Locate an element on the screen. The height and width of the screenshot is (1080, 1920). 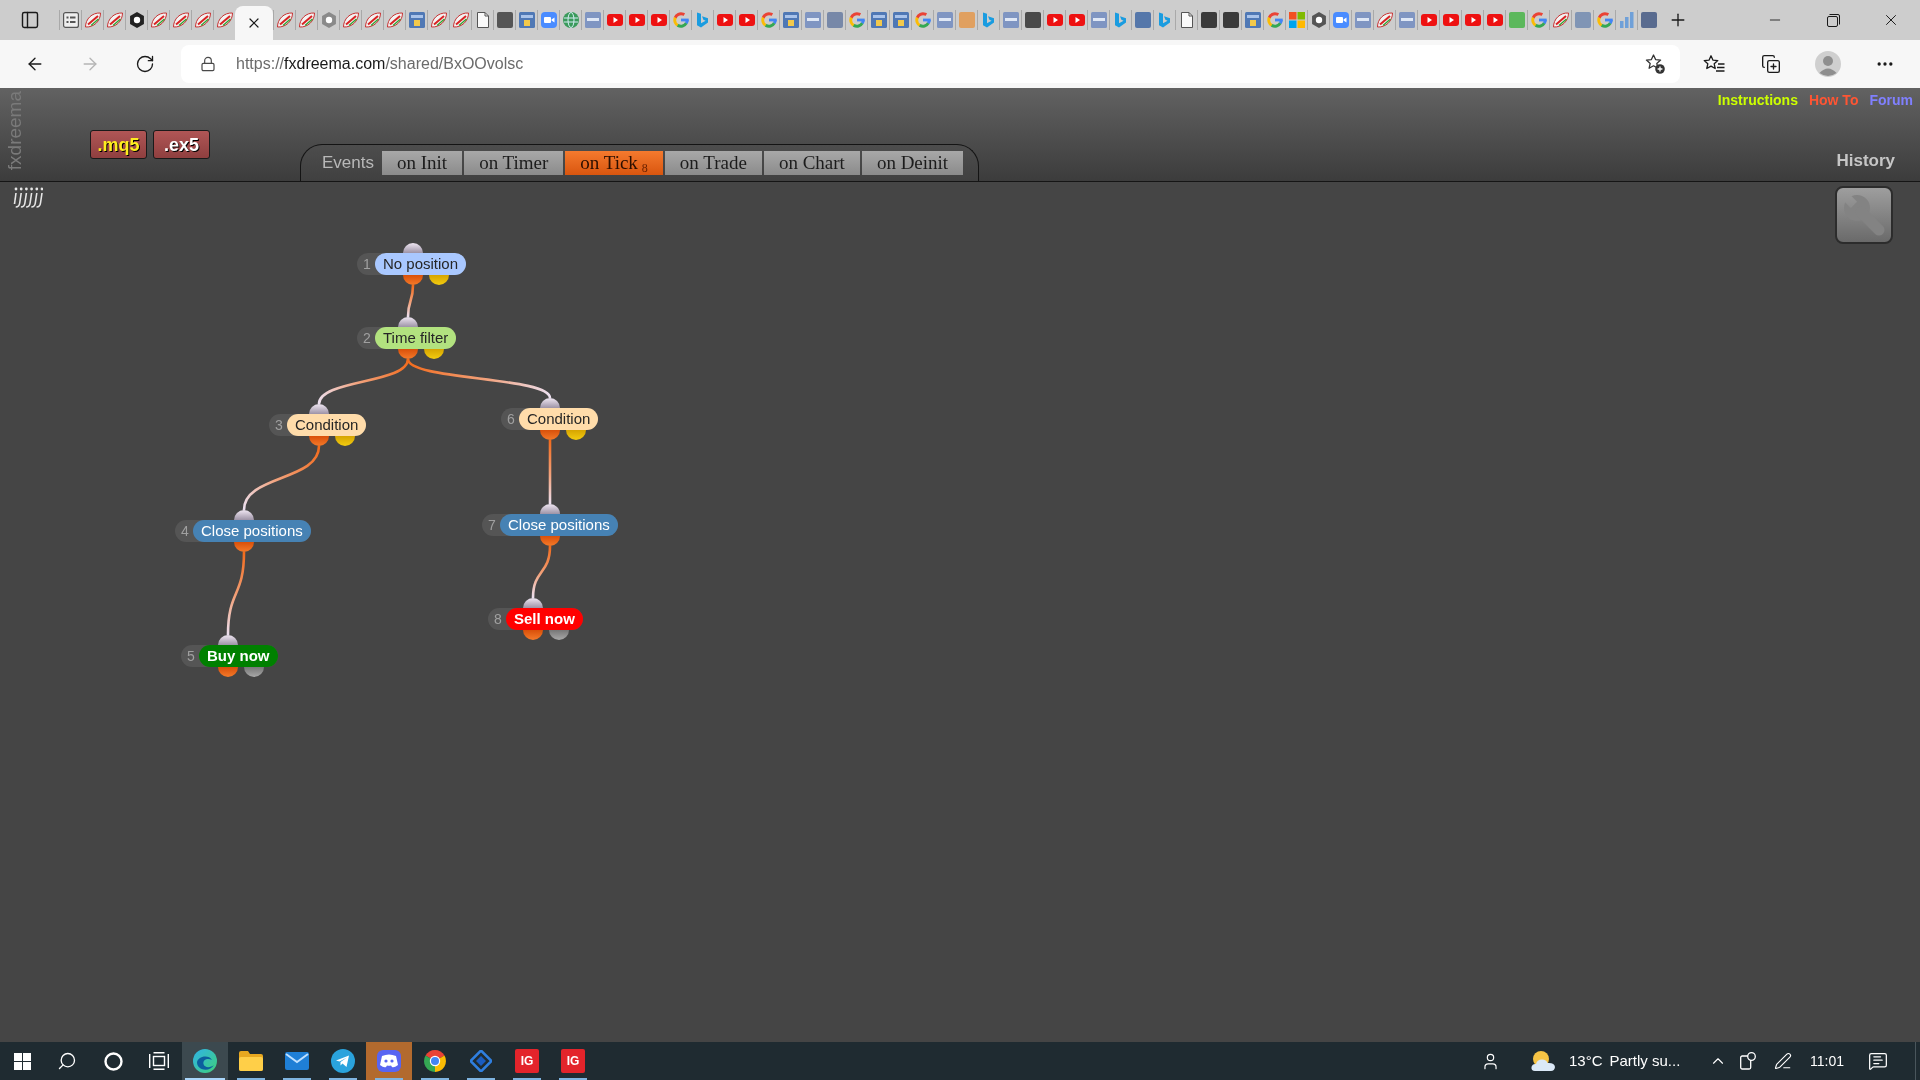
export-button: .ex5 is located at coordinates (181, 144).